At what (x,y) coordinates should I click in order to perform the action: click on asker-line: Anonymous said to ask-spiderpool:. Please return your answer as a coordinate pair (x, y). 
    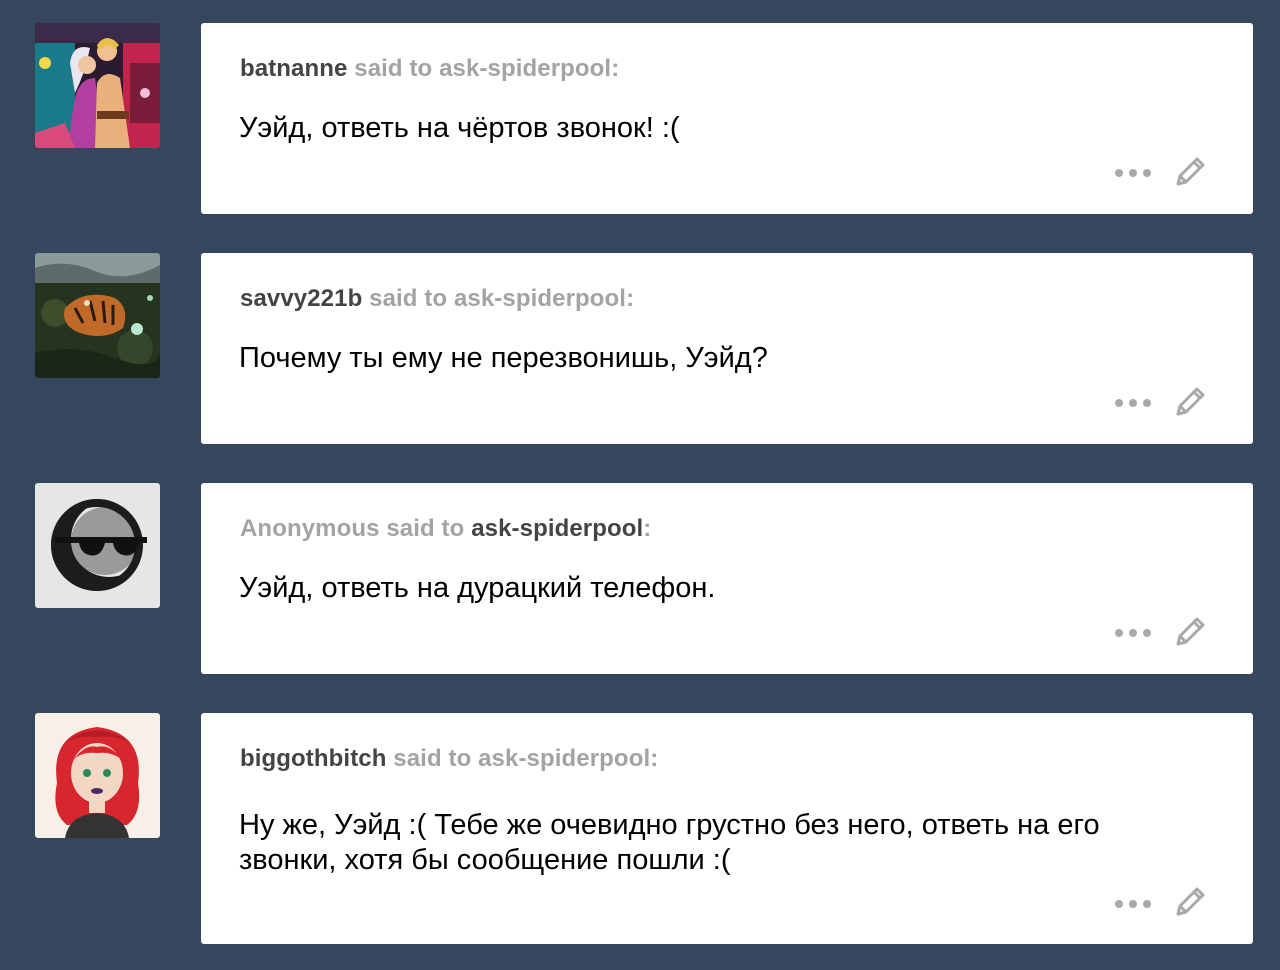
    Looking at the image, I should click on (445, 529).